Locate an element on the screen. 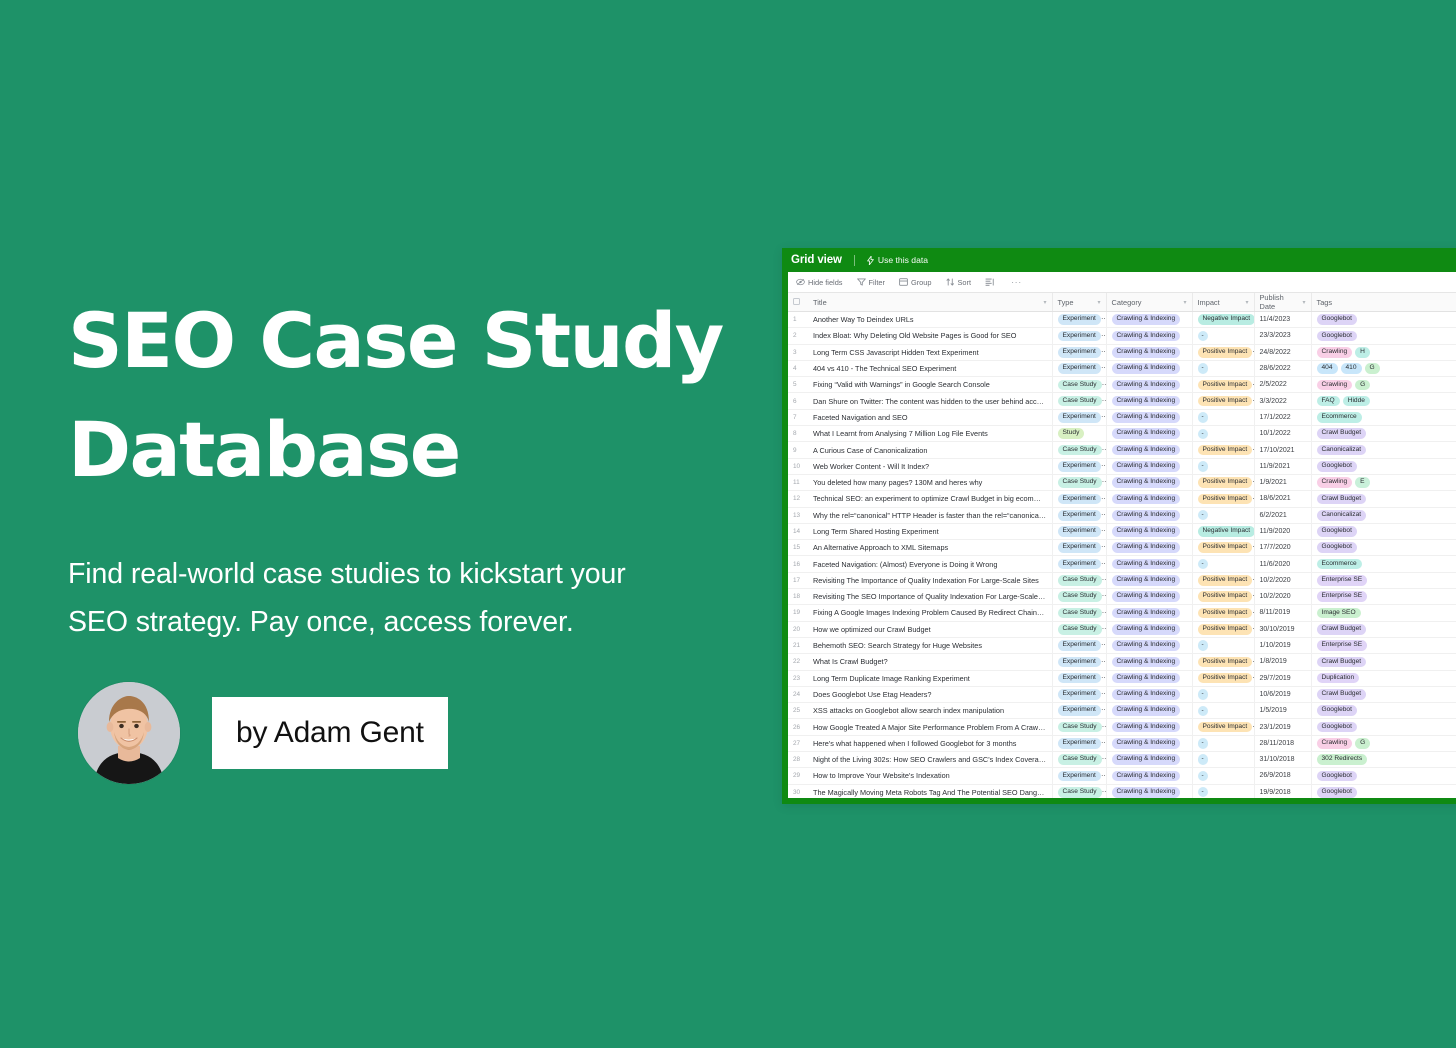 This screenshot has height=1048, width=1456. cell-tags: Crawl Budget is located at coordinates (1383, 434).